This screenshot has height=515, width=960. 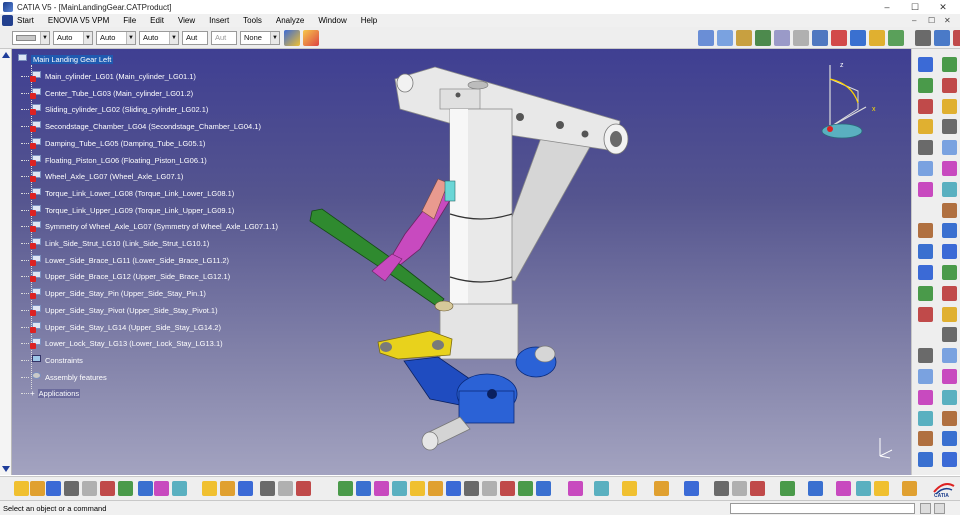 I want to click on line-thickness-combo: Auto ▼, so click(x=116, y=37).